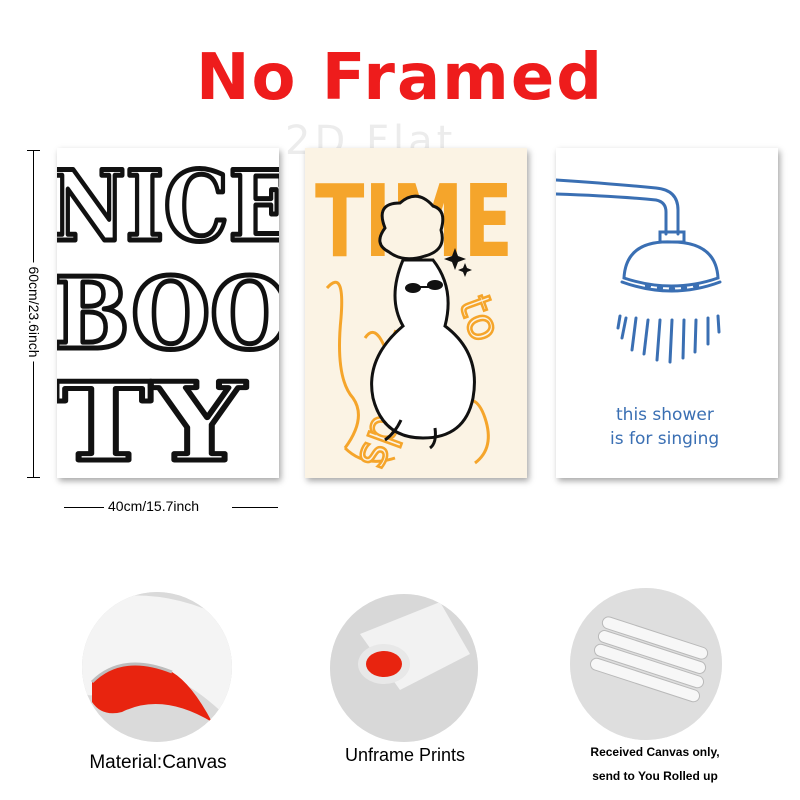 This screenshot has width=800, height=800. Describe the element at coordinates (154, 506) in the screenshot. I see `width-dimension-label: 40cm/15.7inch` at that location.